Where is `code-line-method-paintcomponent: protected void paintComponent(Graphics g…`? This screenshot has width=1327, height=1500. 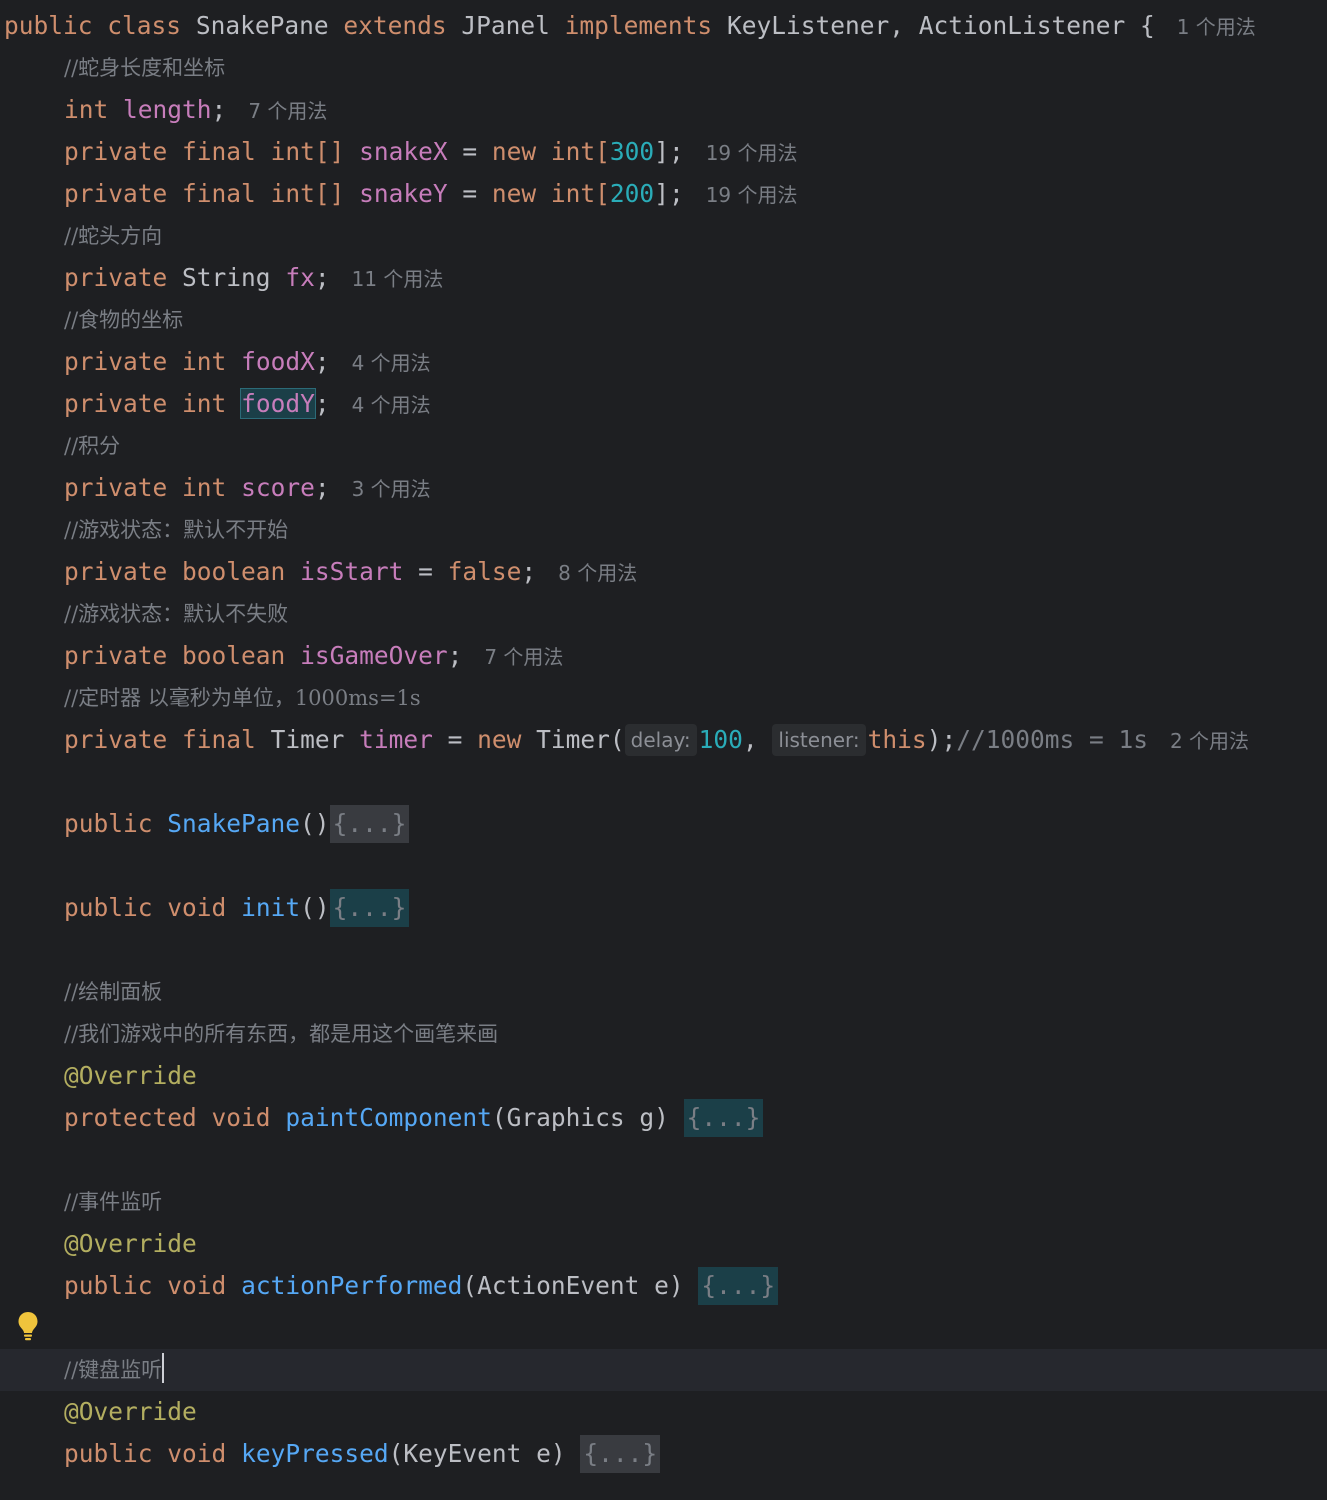
code-line-method-paintcomponent: protected void paintComponent(Graphics g… is located at coordinates (663, 1118).